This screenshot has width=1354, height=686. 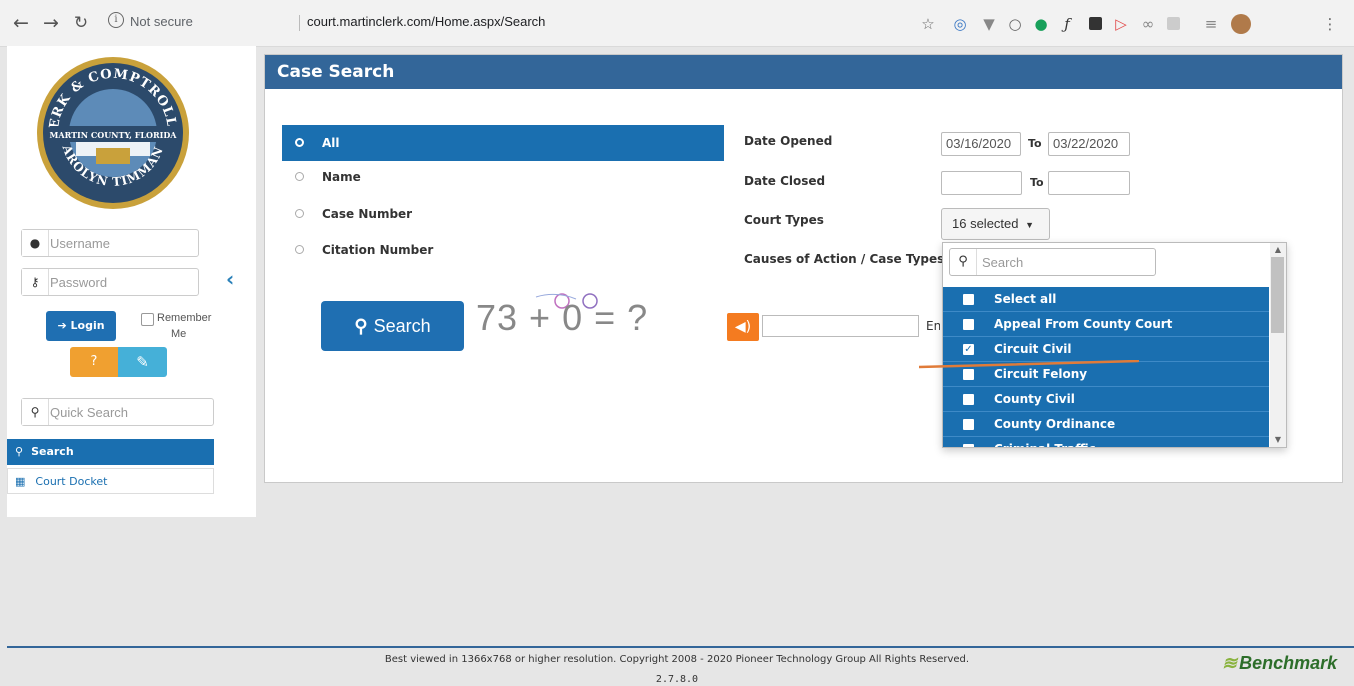 What do you see at coordinates (1211, 24) in the screenshot?
I see `reading-list-icon: ≡` at bounding box center [1211, 24].